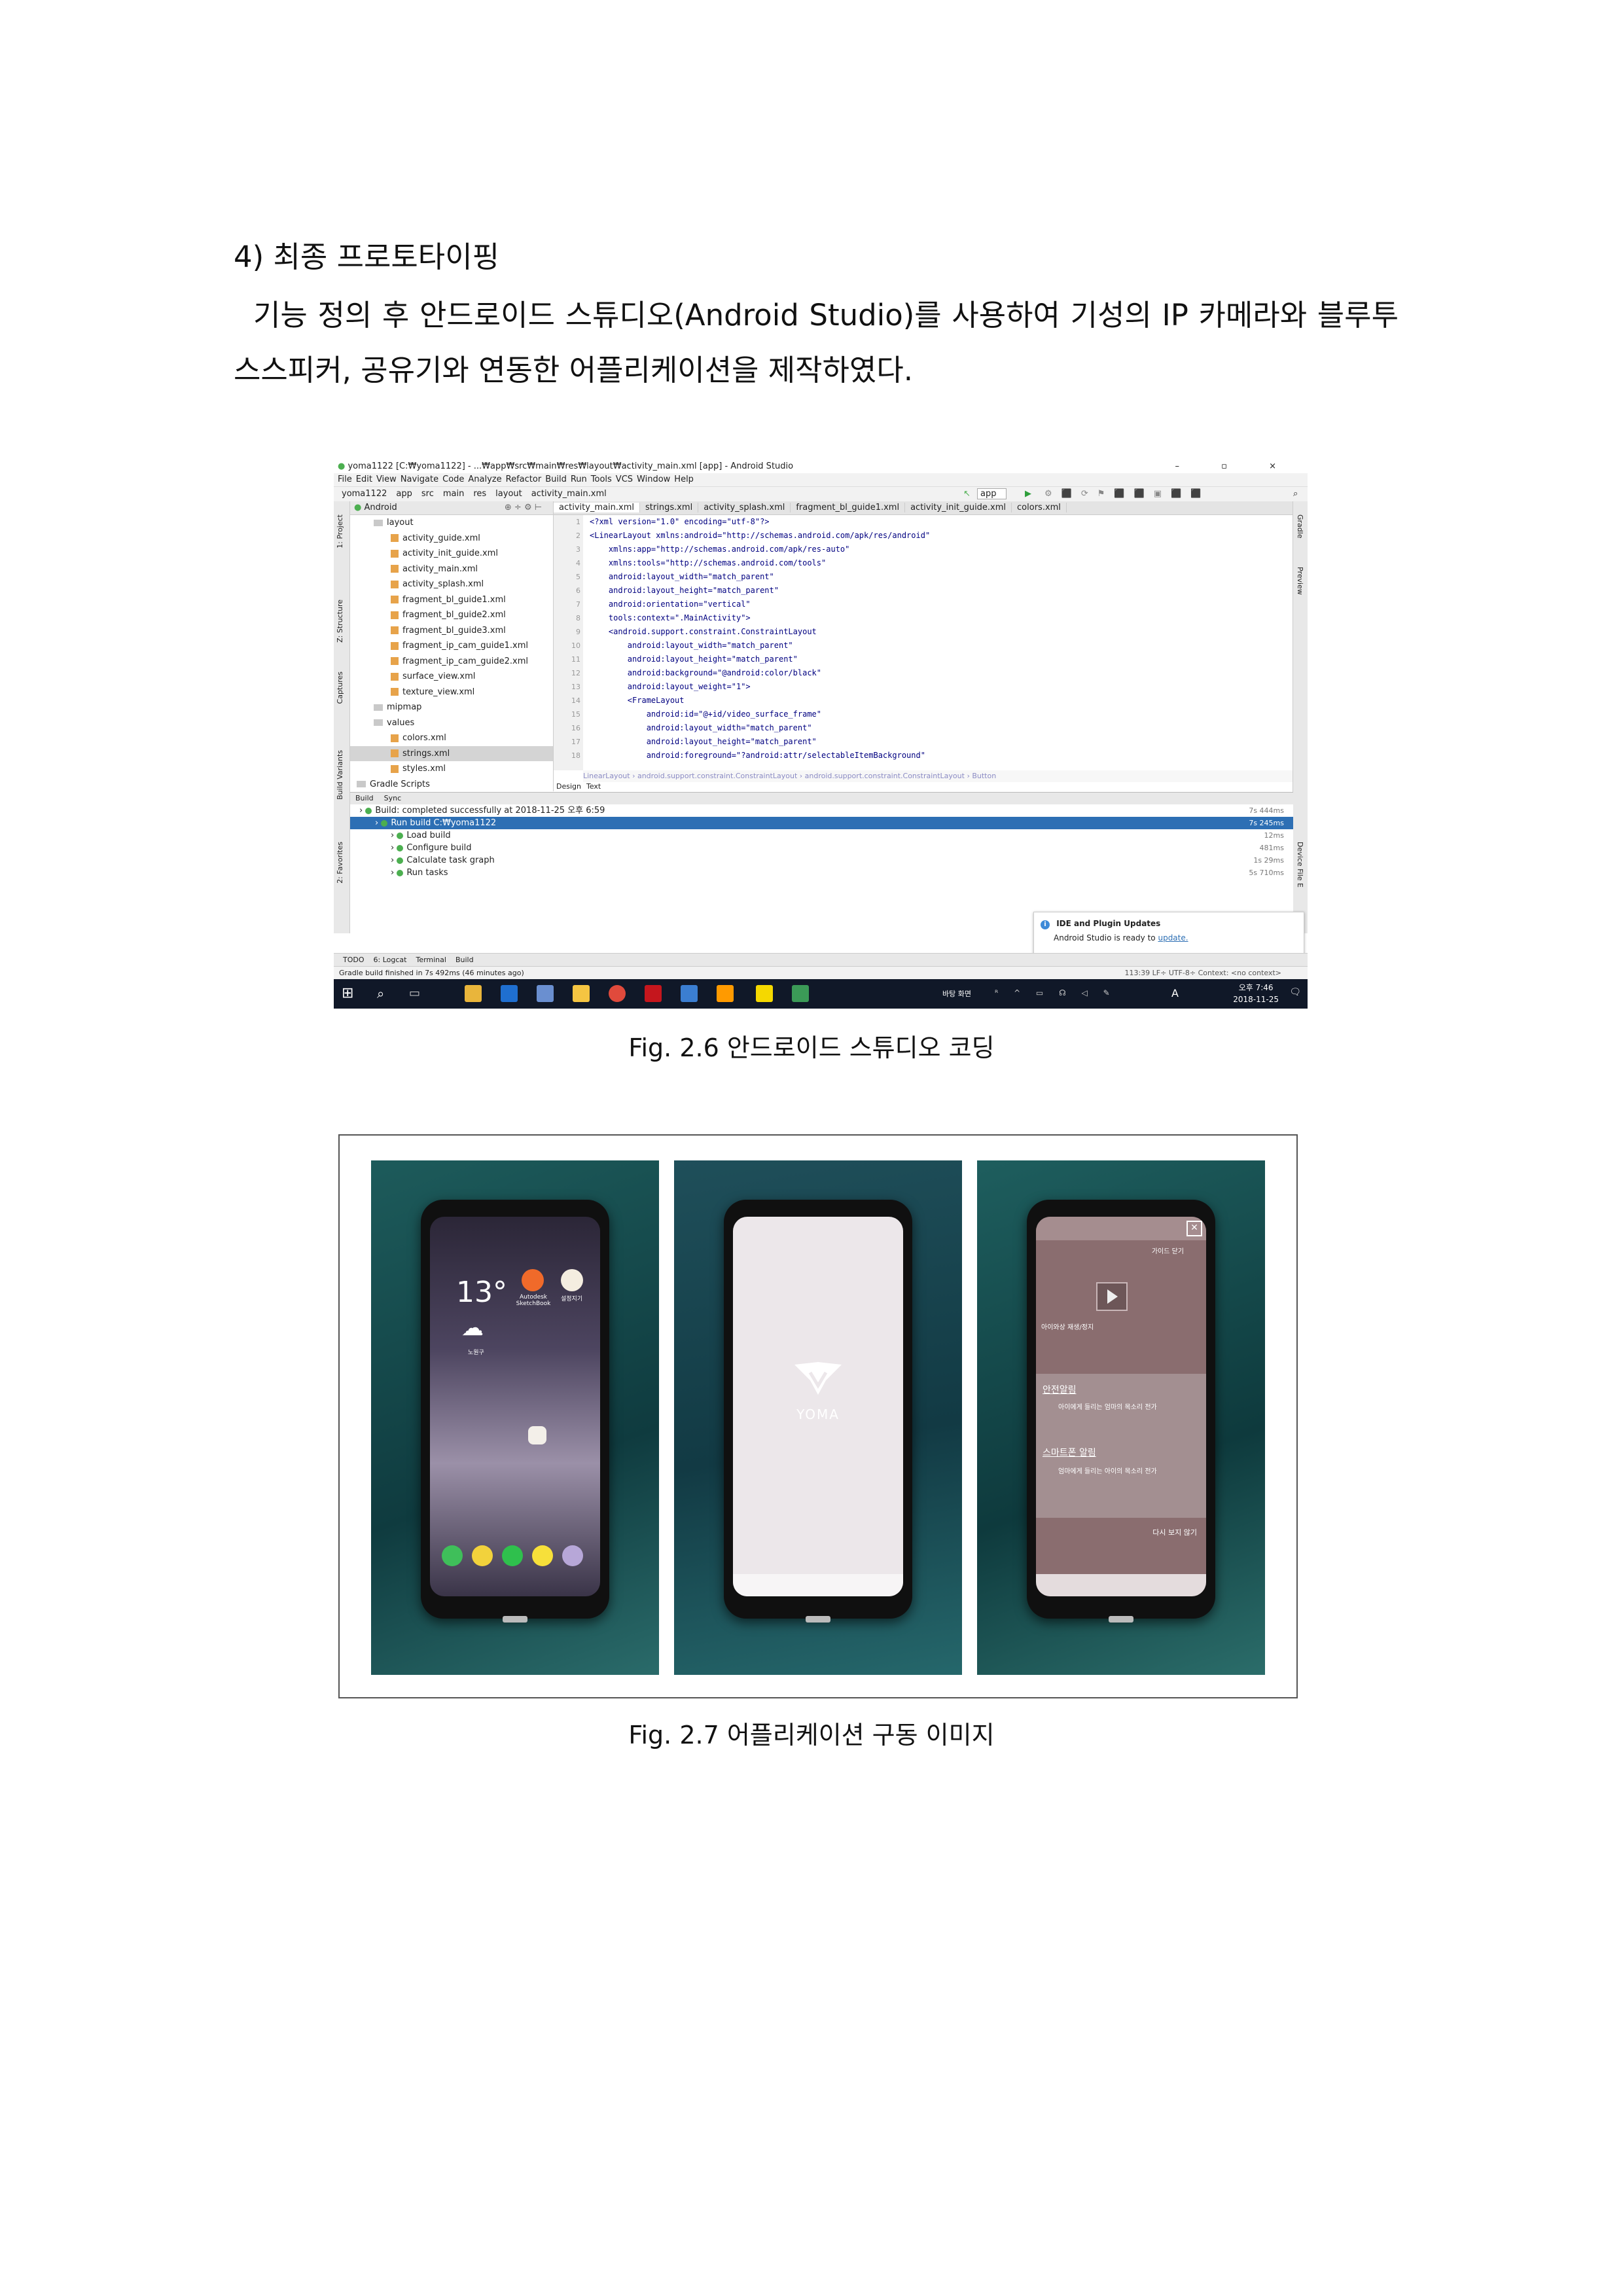 The width and height of the screenshot is (1623, 2296). What do you see at coordinates (537, 1435) in the screenshot?
I see `yoma-app-icon` at bounding box center [537, 1435].